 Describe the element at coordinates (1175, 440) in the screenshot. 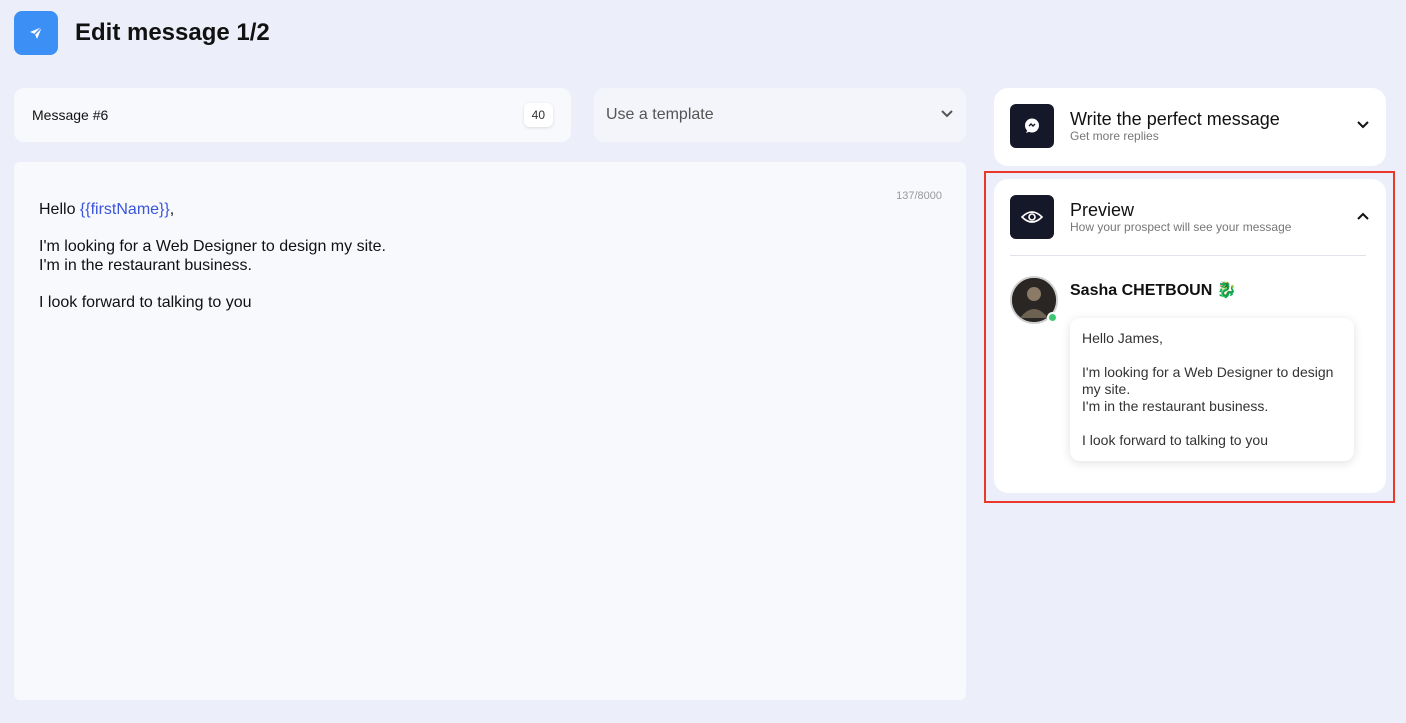

I see `bubble-line-3: I look forward to talking to you` at that location.